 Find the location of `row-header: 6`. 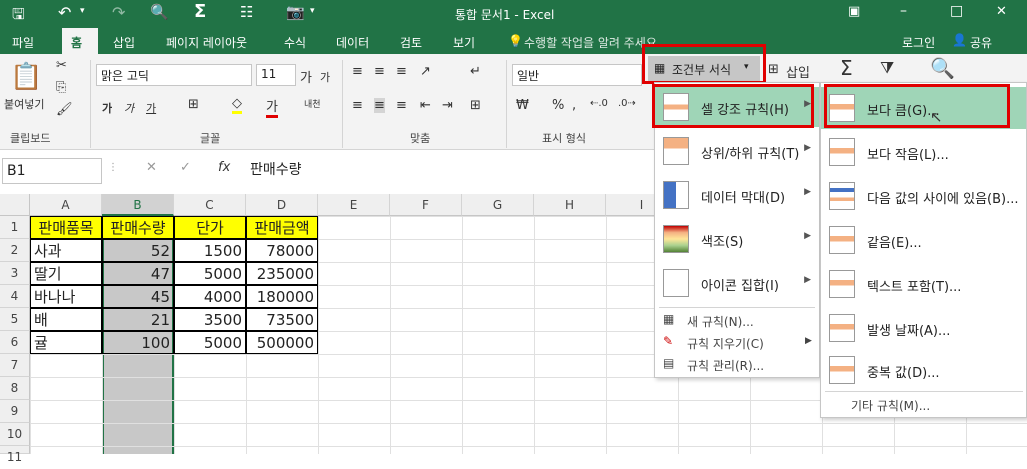

row-header: 6 is located at coordinates (15, 342).